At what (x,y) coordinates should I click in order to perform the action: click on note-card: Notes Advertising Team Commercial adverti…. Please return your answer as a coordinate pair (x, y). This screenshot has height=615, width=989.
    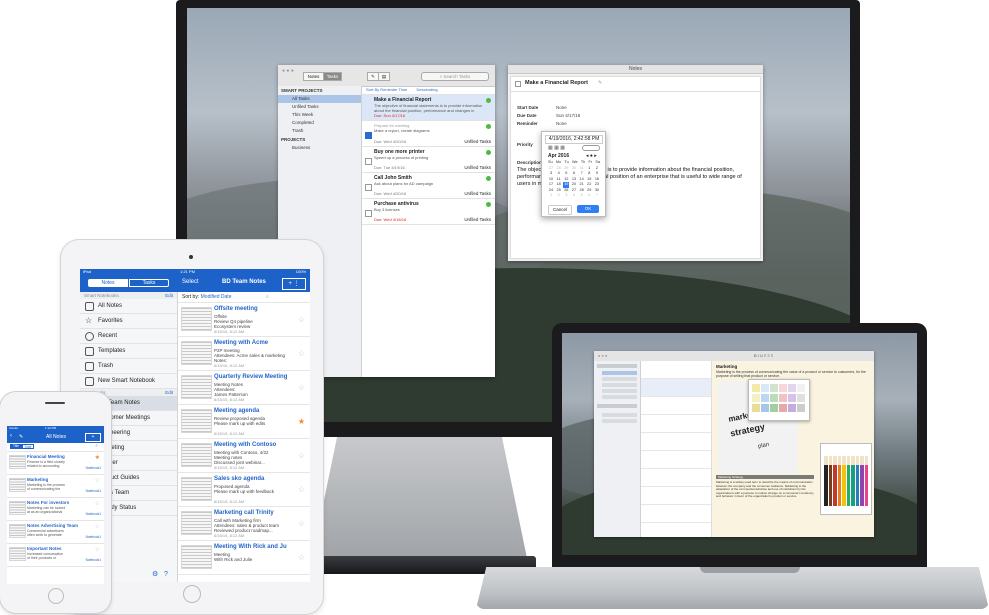
    Looking at the image, I should click on (55, 532).